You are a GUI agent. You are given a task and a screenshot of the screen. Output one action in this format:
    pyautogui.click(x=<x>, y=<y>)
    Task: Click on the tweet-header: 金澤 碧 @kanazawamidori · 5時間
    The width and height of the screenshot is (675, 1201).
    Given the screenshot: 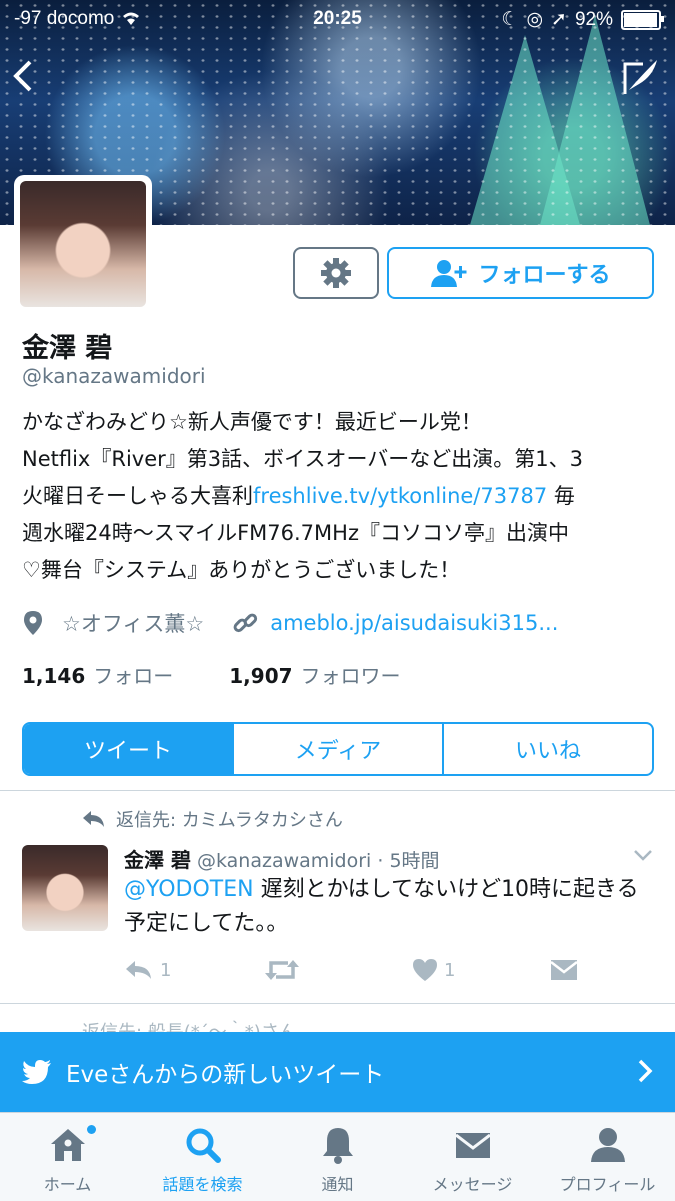 What is the action you would take?
    pyautogui.click(x=282, y=858)
    